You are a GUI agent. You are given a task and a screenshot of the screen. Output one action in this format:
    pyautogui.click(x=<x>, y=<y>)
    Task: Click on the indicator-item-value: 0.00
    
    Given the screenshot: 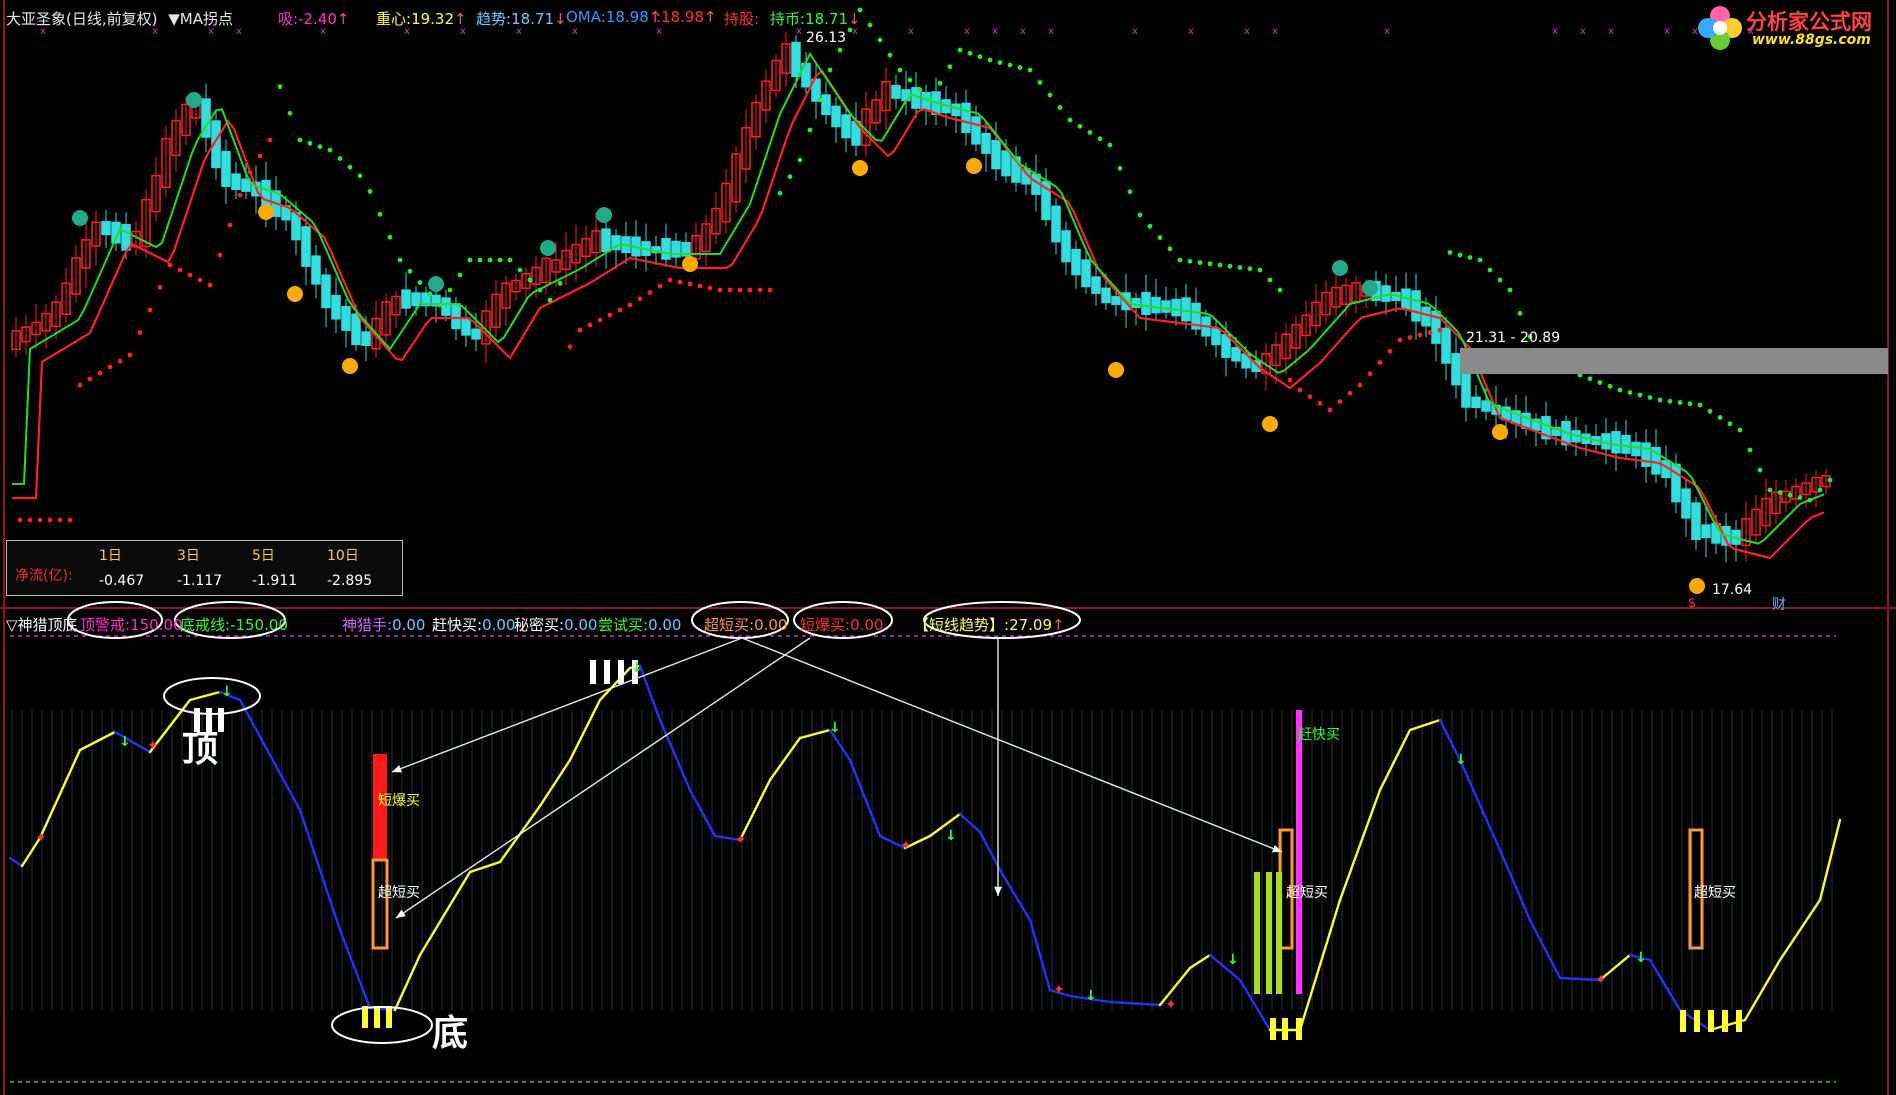 What is the action you would take?
    pyautogui.click(x=866, y=625)
    